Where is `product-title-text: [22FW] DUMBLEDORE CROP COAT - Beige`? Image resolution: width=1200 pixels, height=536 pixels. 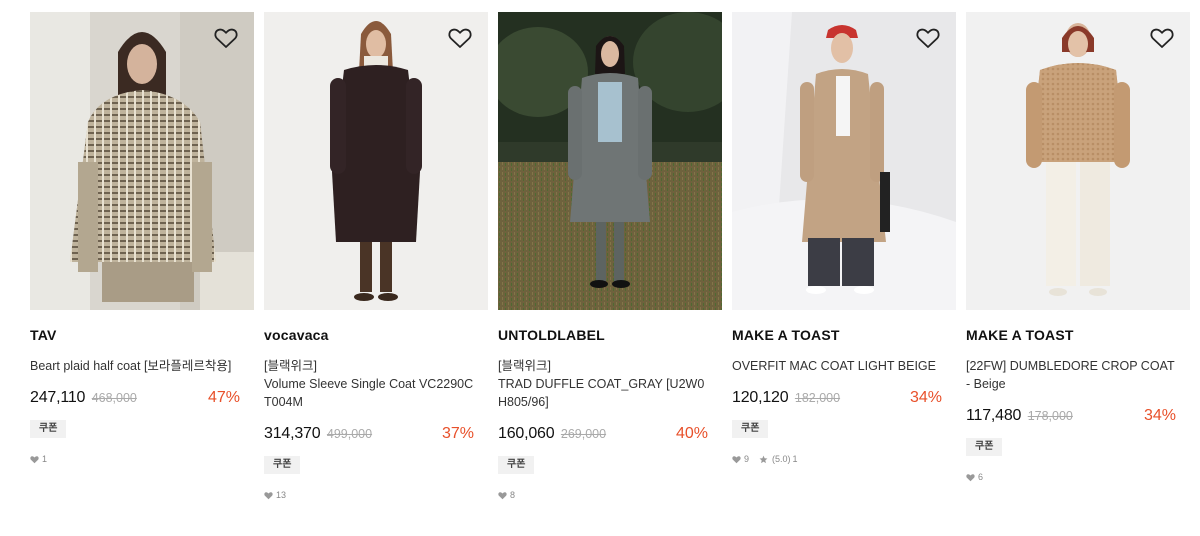
product-title-text: [22FW] DUMBLEDORE CROP COAT - Beige is located at coordinates (1070, 375).